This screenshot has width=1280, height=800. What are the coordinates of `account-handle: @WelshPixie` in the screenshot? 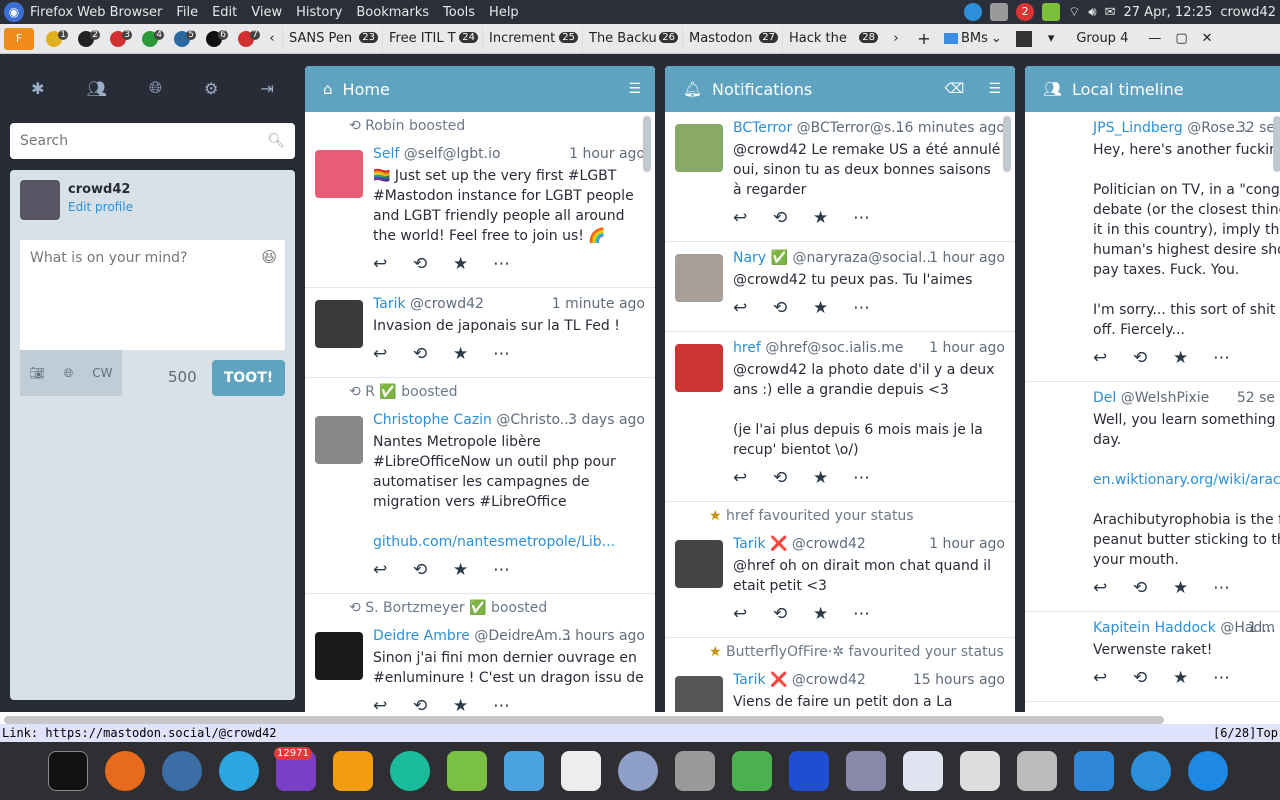 It's located at (1165, 398).